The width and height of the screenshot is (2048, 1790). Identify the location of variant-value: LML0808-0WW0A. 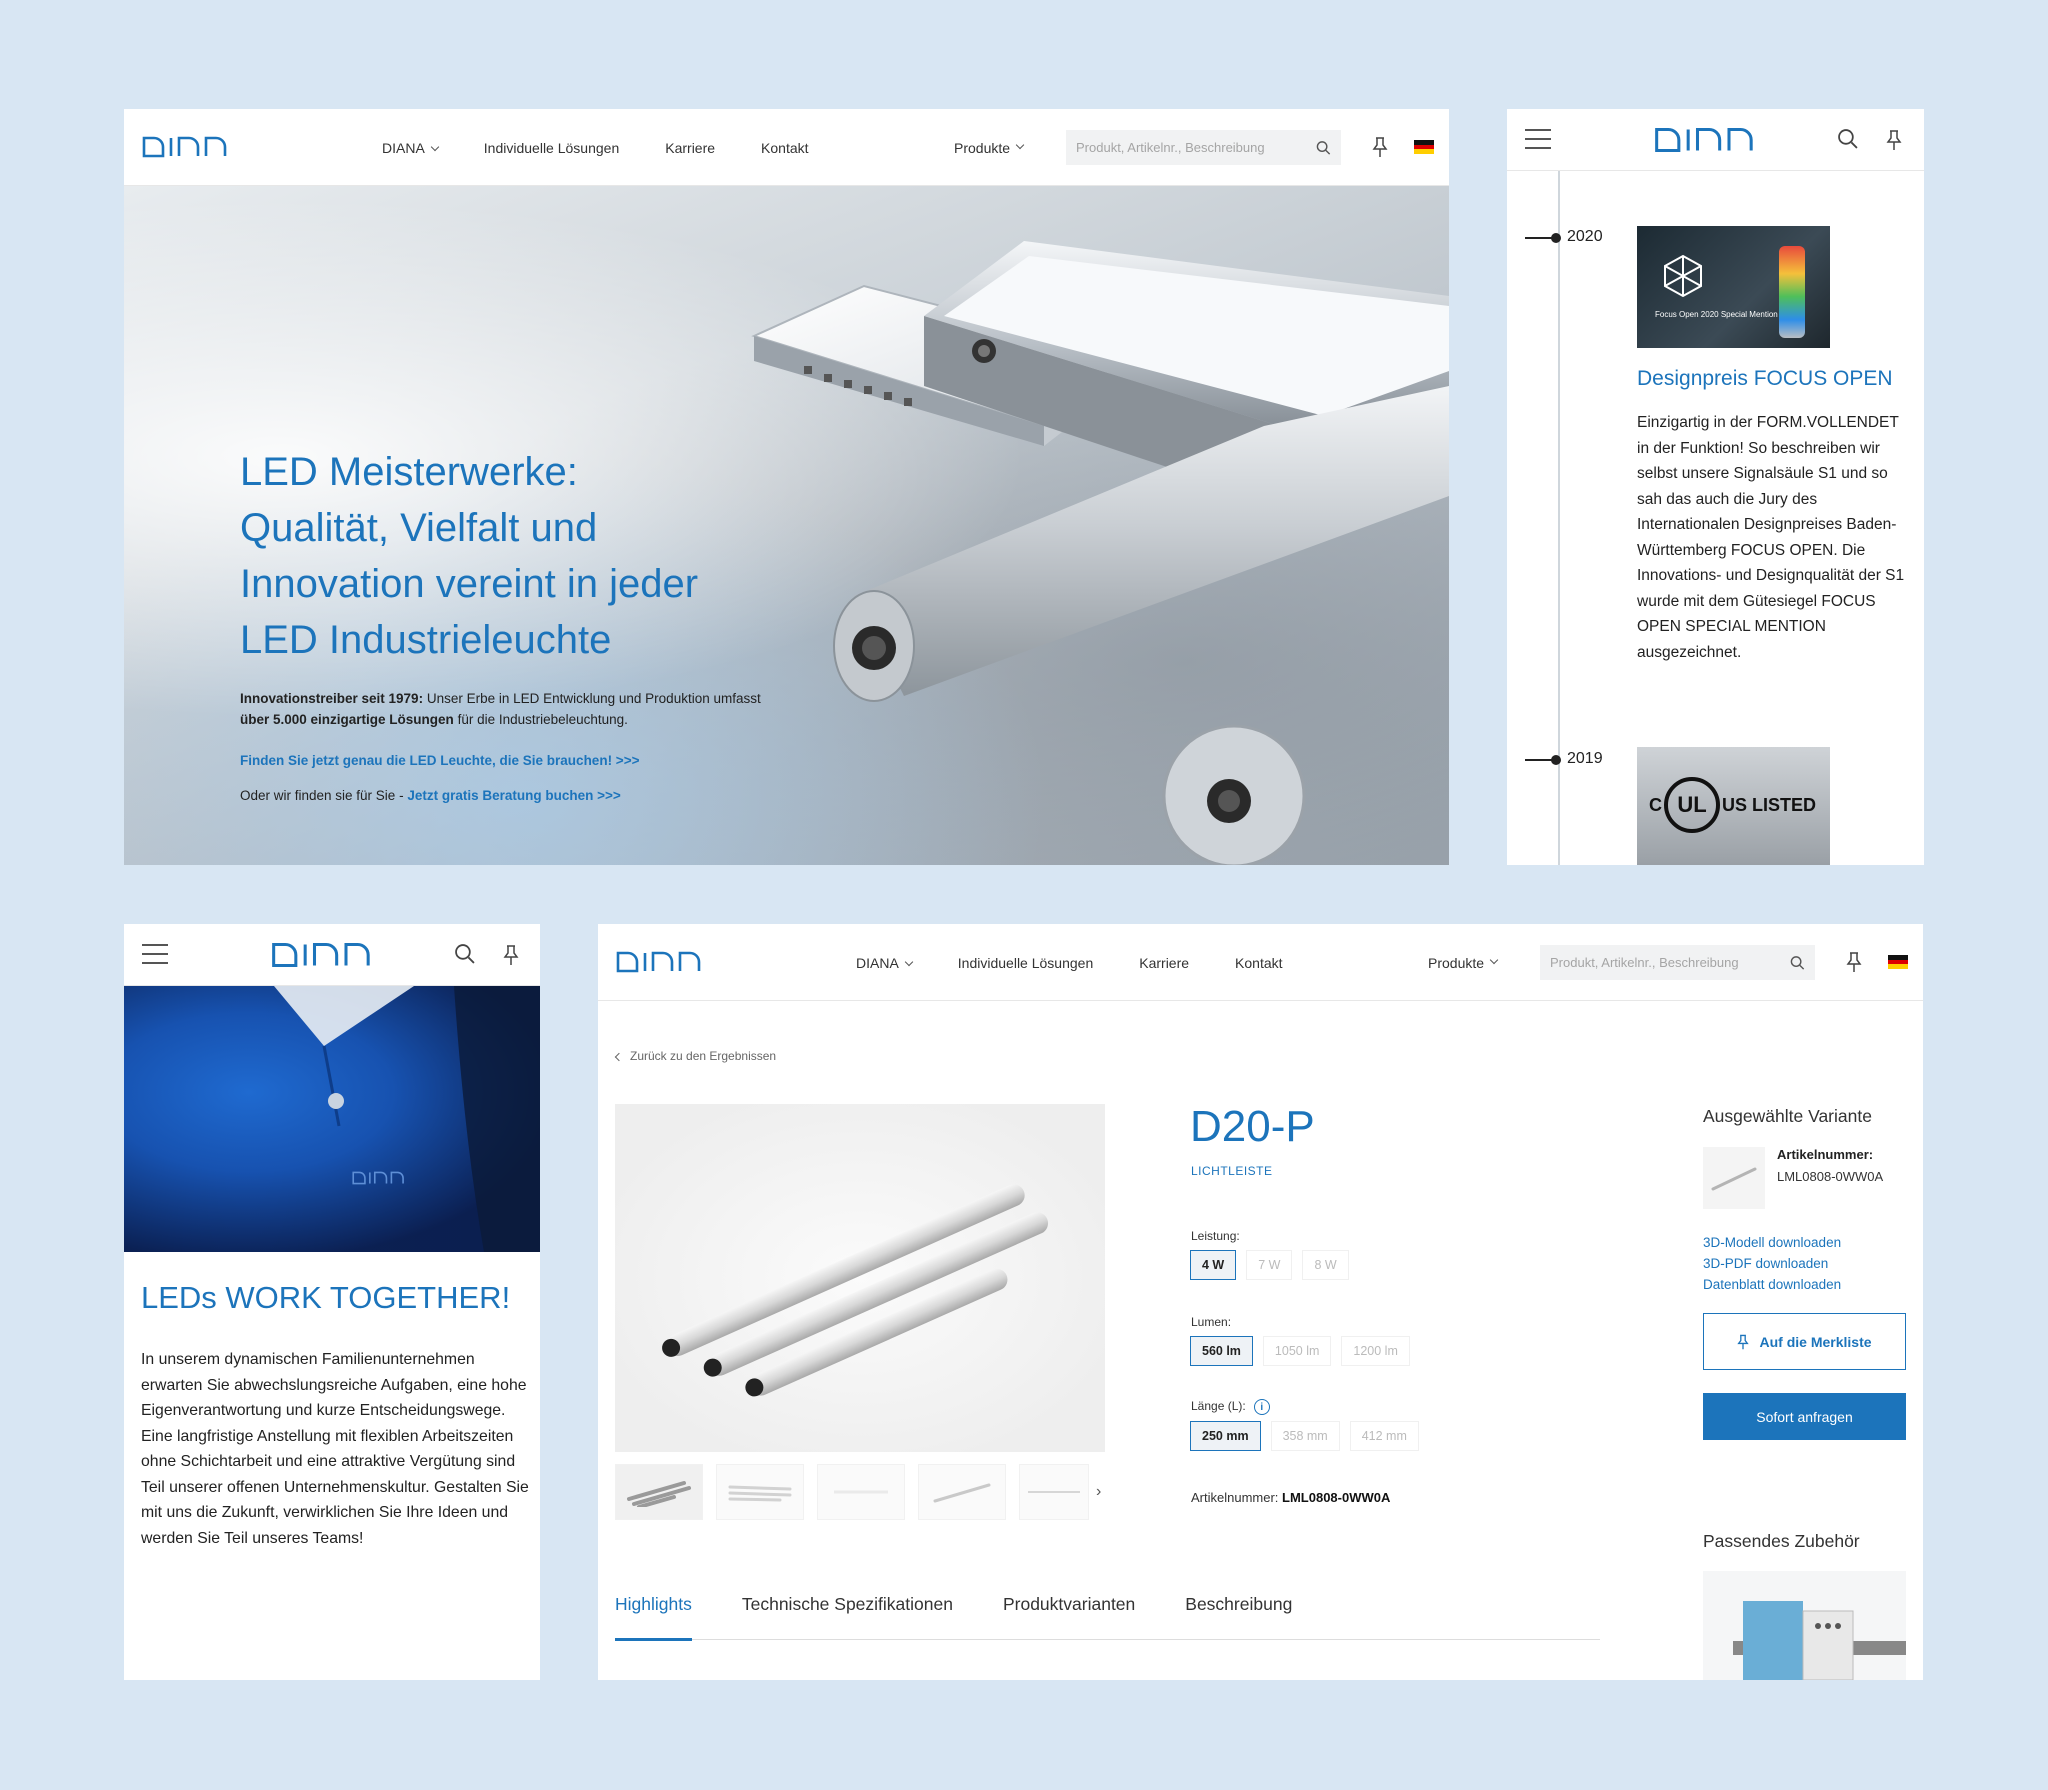
(1830, 1176).